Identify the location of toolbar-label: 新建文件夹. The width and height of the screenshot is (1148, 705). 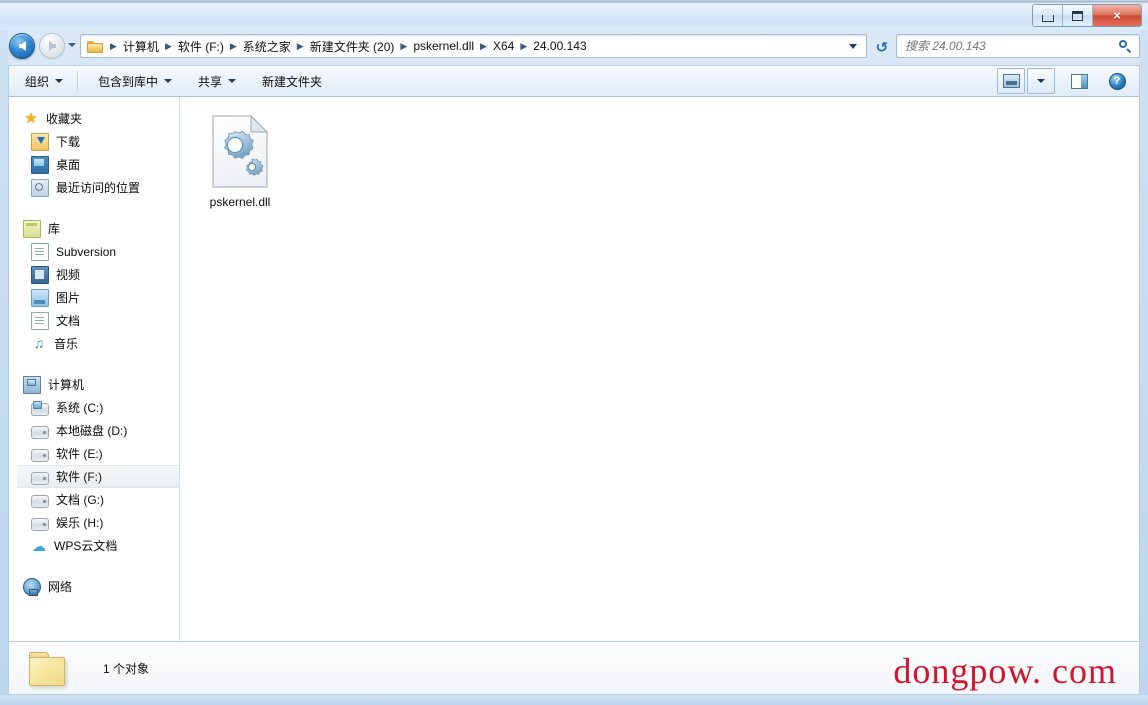
(292, 81).